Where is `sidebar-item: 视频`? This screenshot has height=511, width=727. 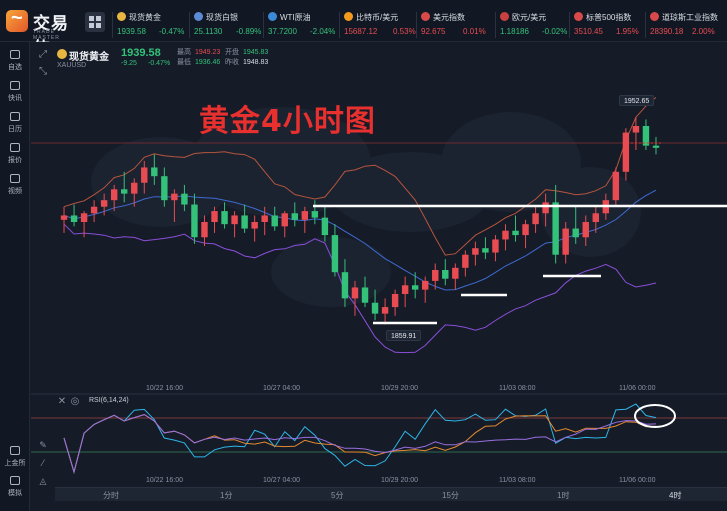 sidebar-item: 视频 is located at coordinates (15, 188).